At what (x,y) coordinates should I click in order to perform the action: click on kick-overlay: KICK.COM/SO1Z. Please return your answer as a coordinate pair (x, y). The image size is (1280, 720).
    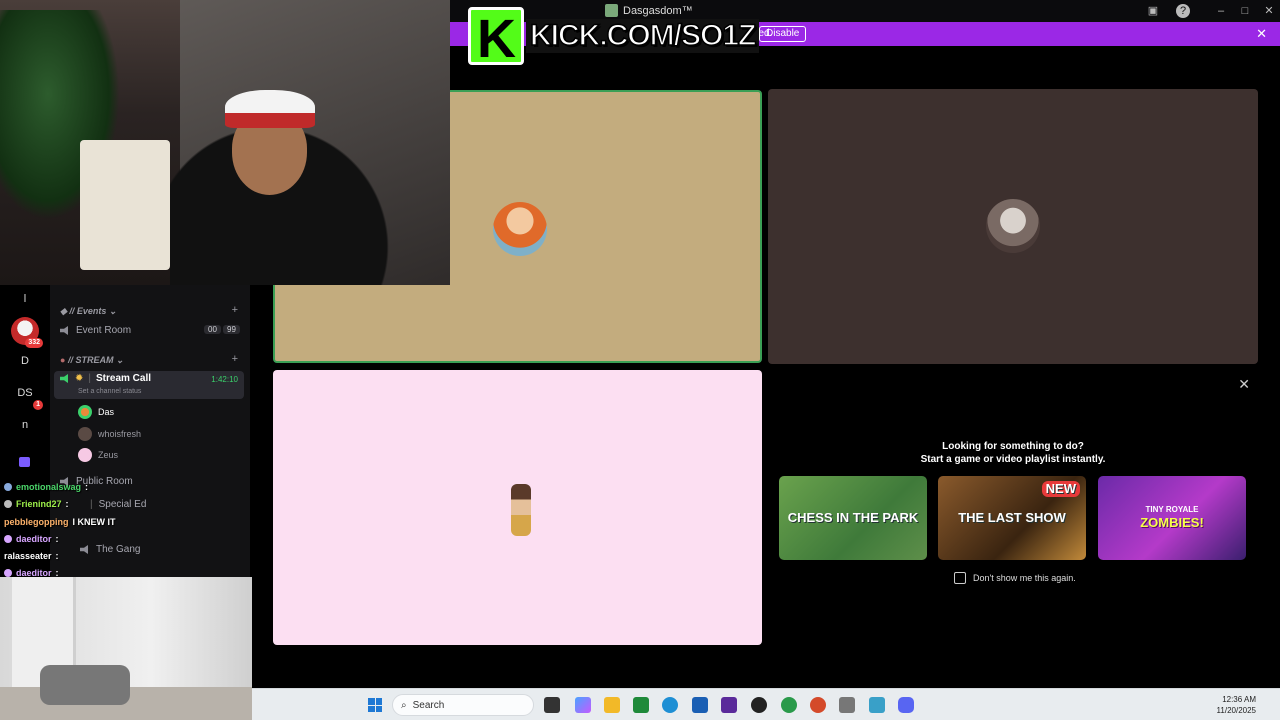
    Looking at the image, I should click on (614, 38).